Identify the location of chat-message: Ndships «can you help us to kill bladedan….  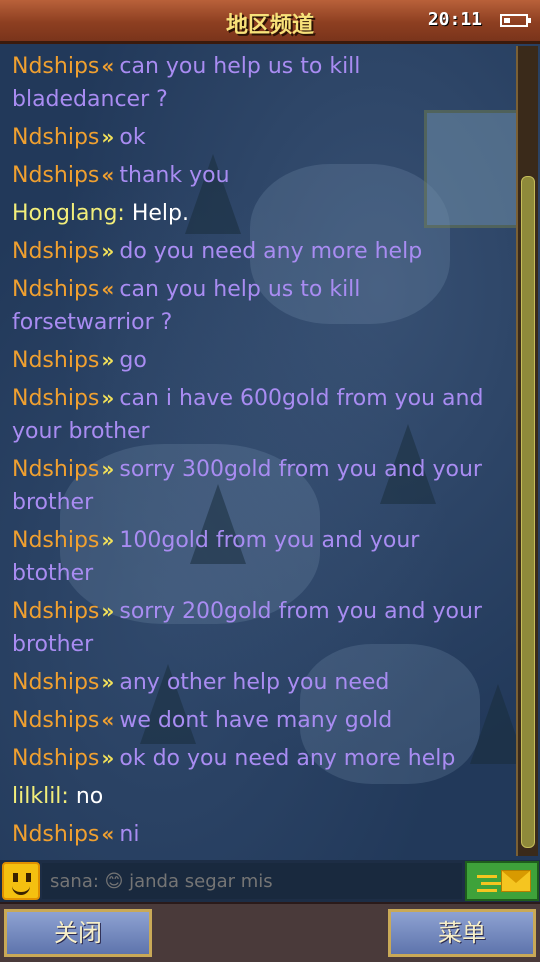
(257, 83).